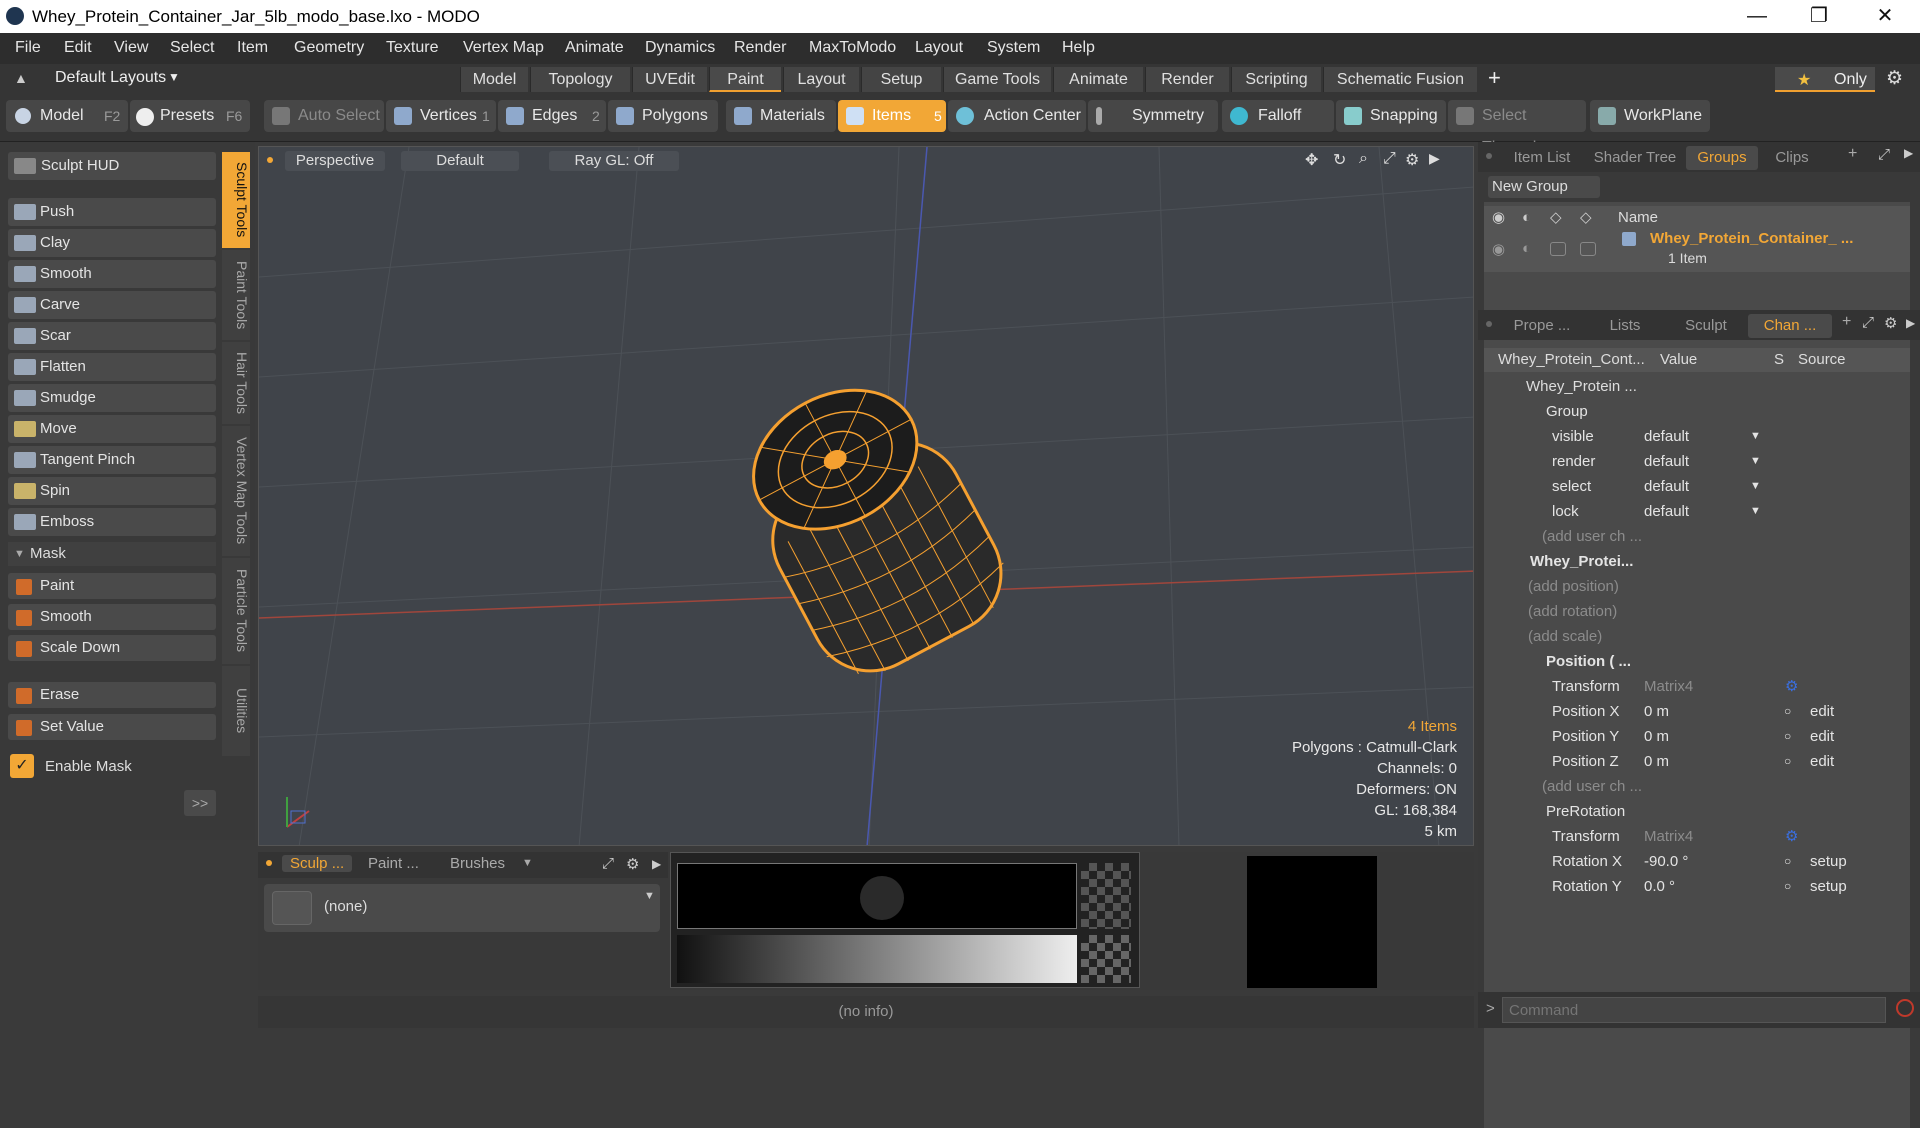  What do you see at coordinates (1153, 116) in the screenshot?
I see `symmetry-button: Symmetry` at bounding box center [1153, 116].